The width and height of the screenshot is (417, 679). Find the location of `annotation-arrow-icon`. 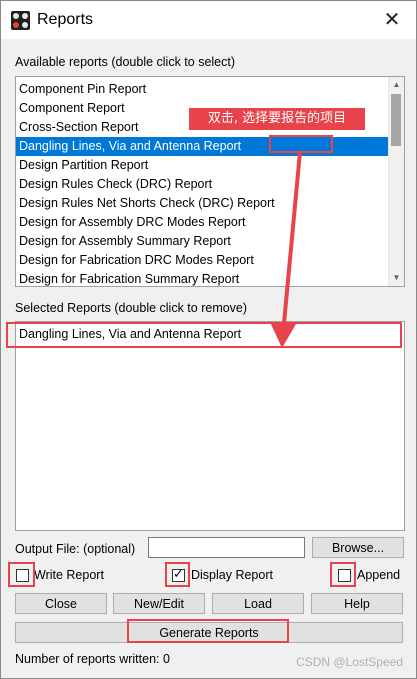

annotation-arrow-icon is located at coordinates (286, 249).